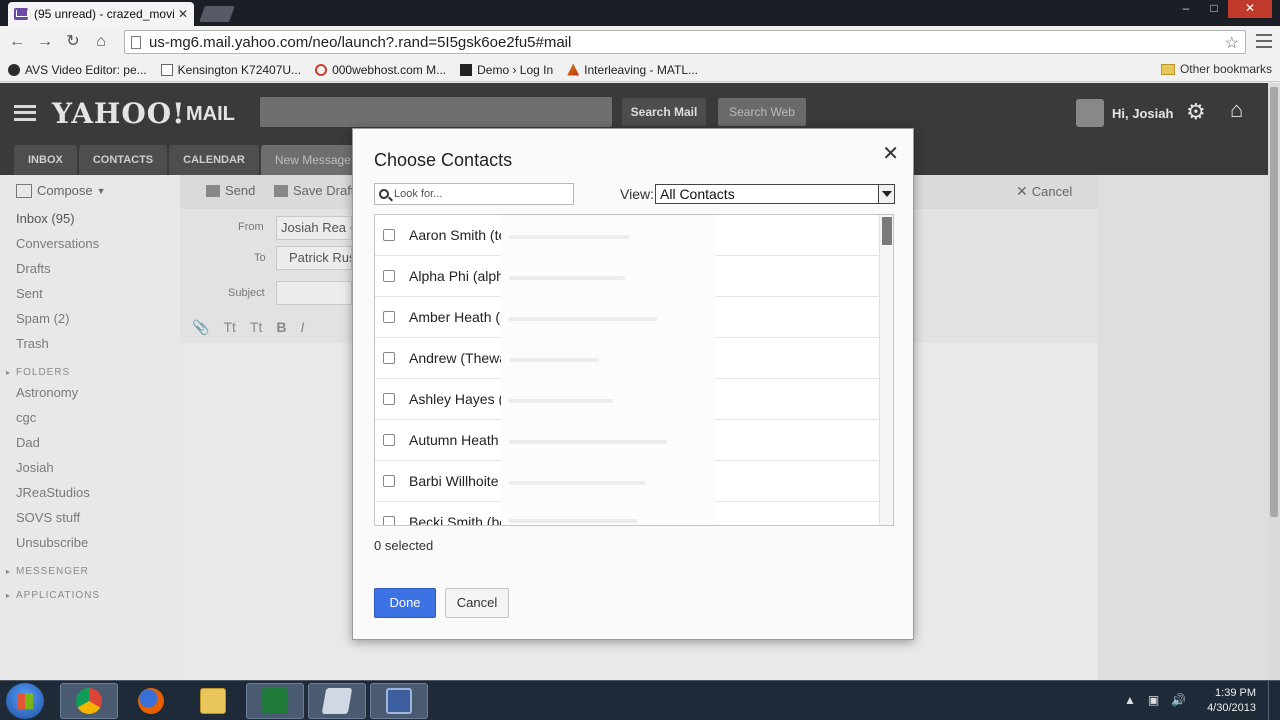 This screenshot has width=1280, height=720. I want to click on yahoo-logo: YAHOO!, so click(118, 113).